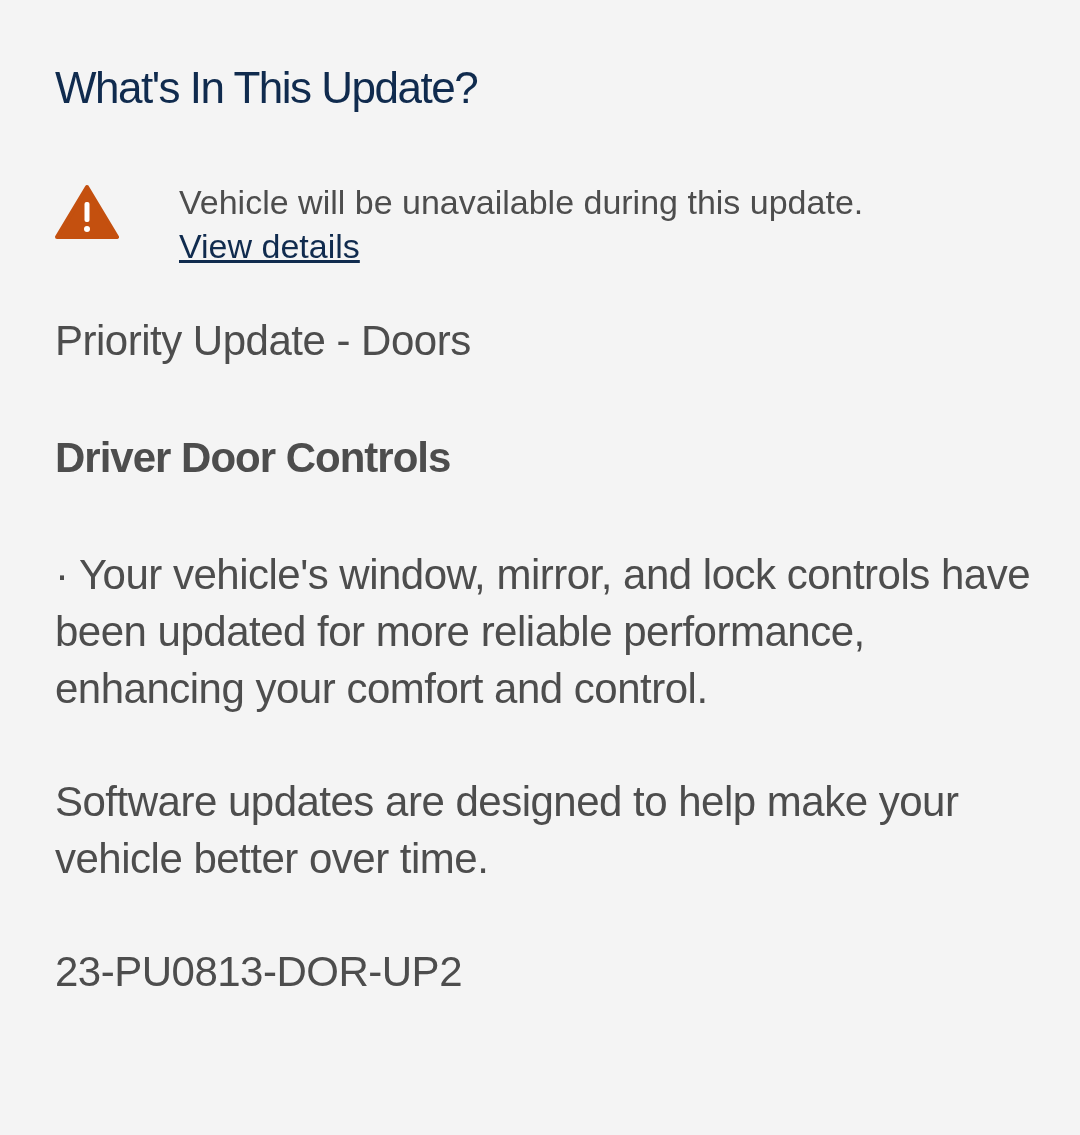  I want to click on view-details-link: View details, so click(269, 246).